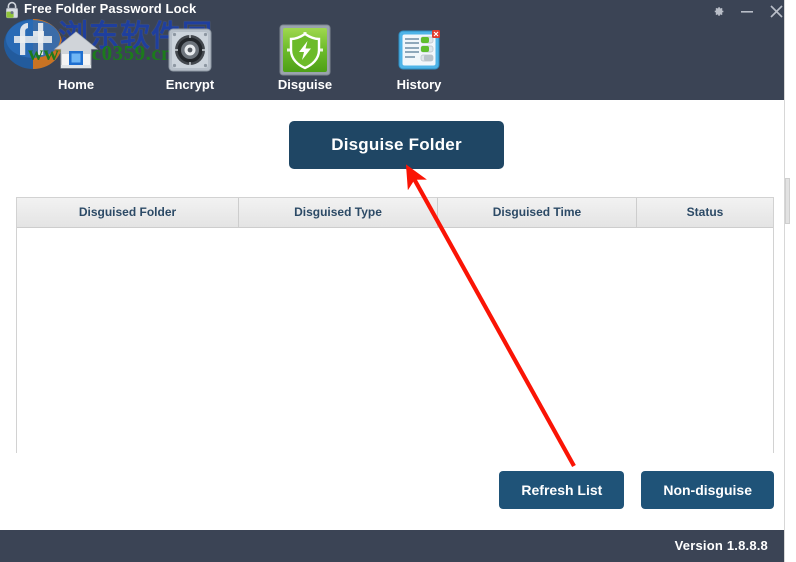 The image size is (796, 562). Describe the element at coordinates (305, 50) in the screenshot. I see `shield-bolt-icon` at that location.